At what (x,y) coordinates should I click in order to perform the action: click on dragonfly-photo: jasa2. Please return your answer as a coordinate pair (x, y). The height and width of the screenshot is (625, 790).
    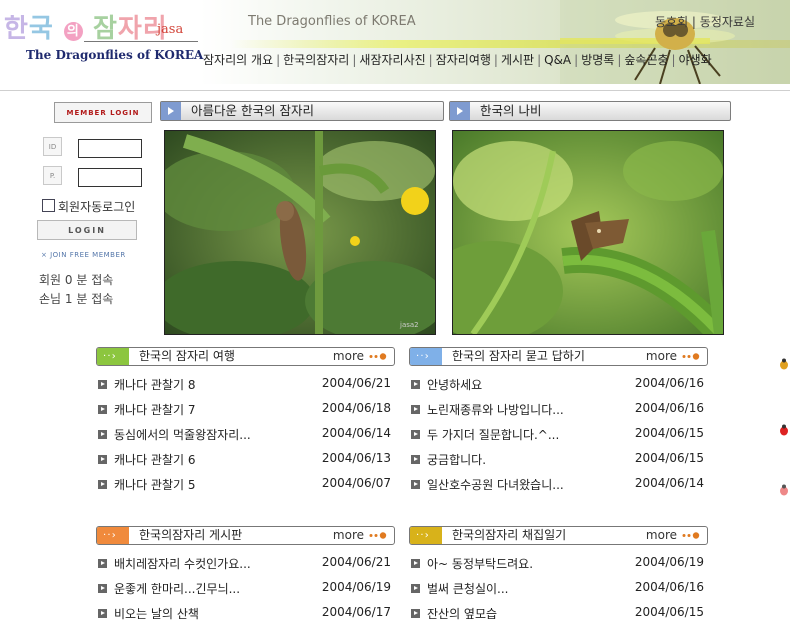
    Looking at the image, I should click on (300, 232).